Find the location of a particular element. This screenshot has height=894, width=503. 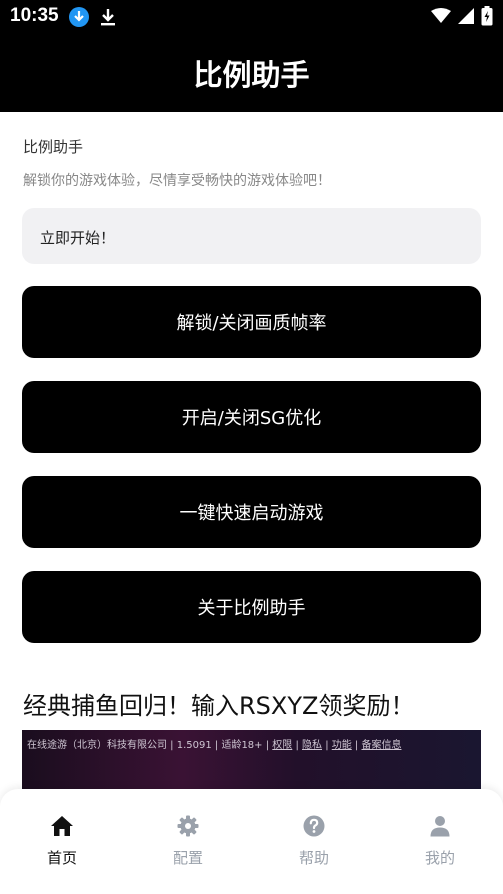

battery-icon is located at coordinates (487, 18).